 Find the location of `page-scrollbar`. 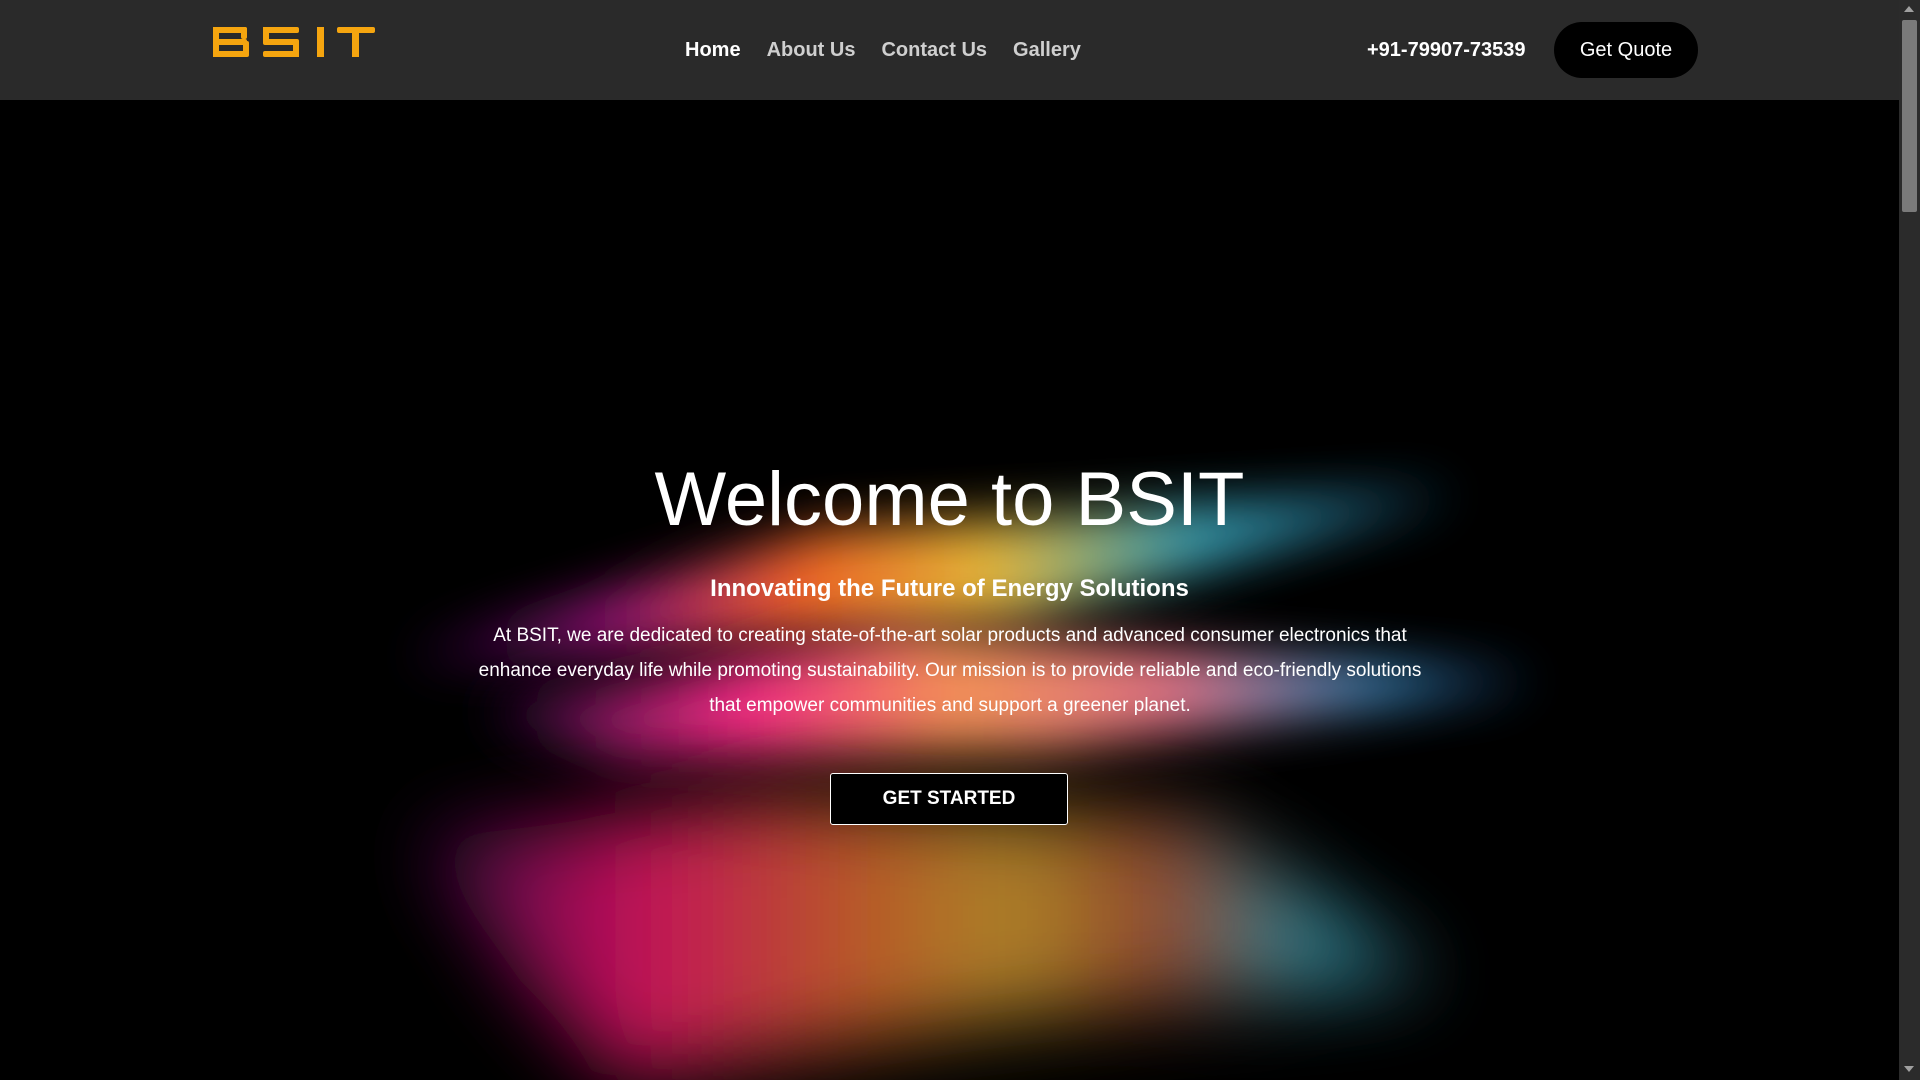

page-scrollbar is located at coordinates (1909, 540).